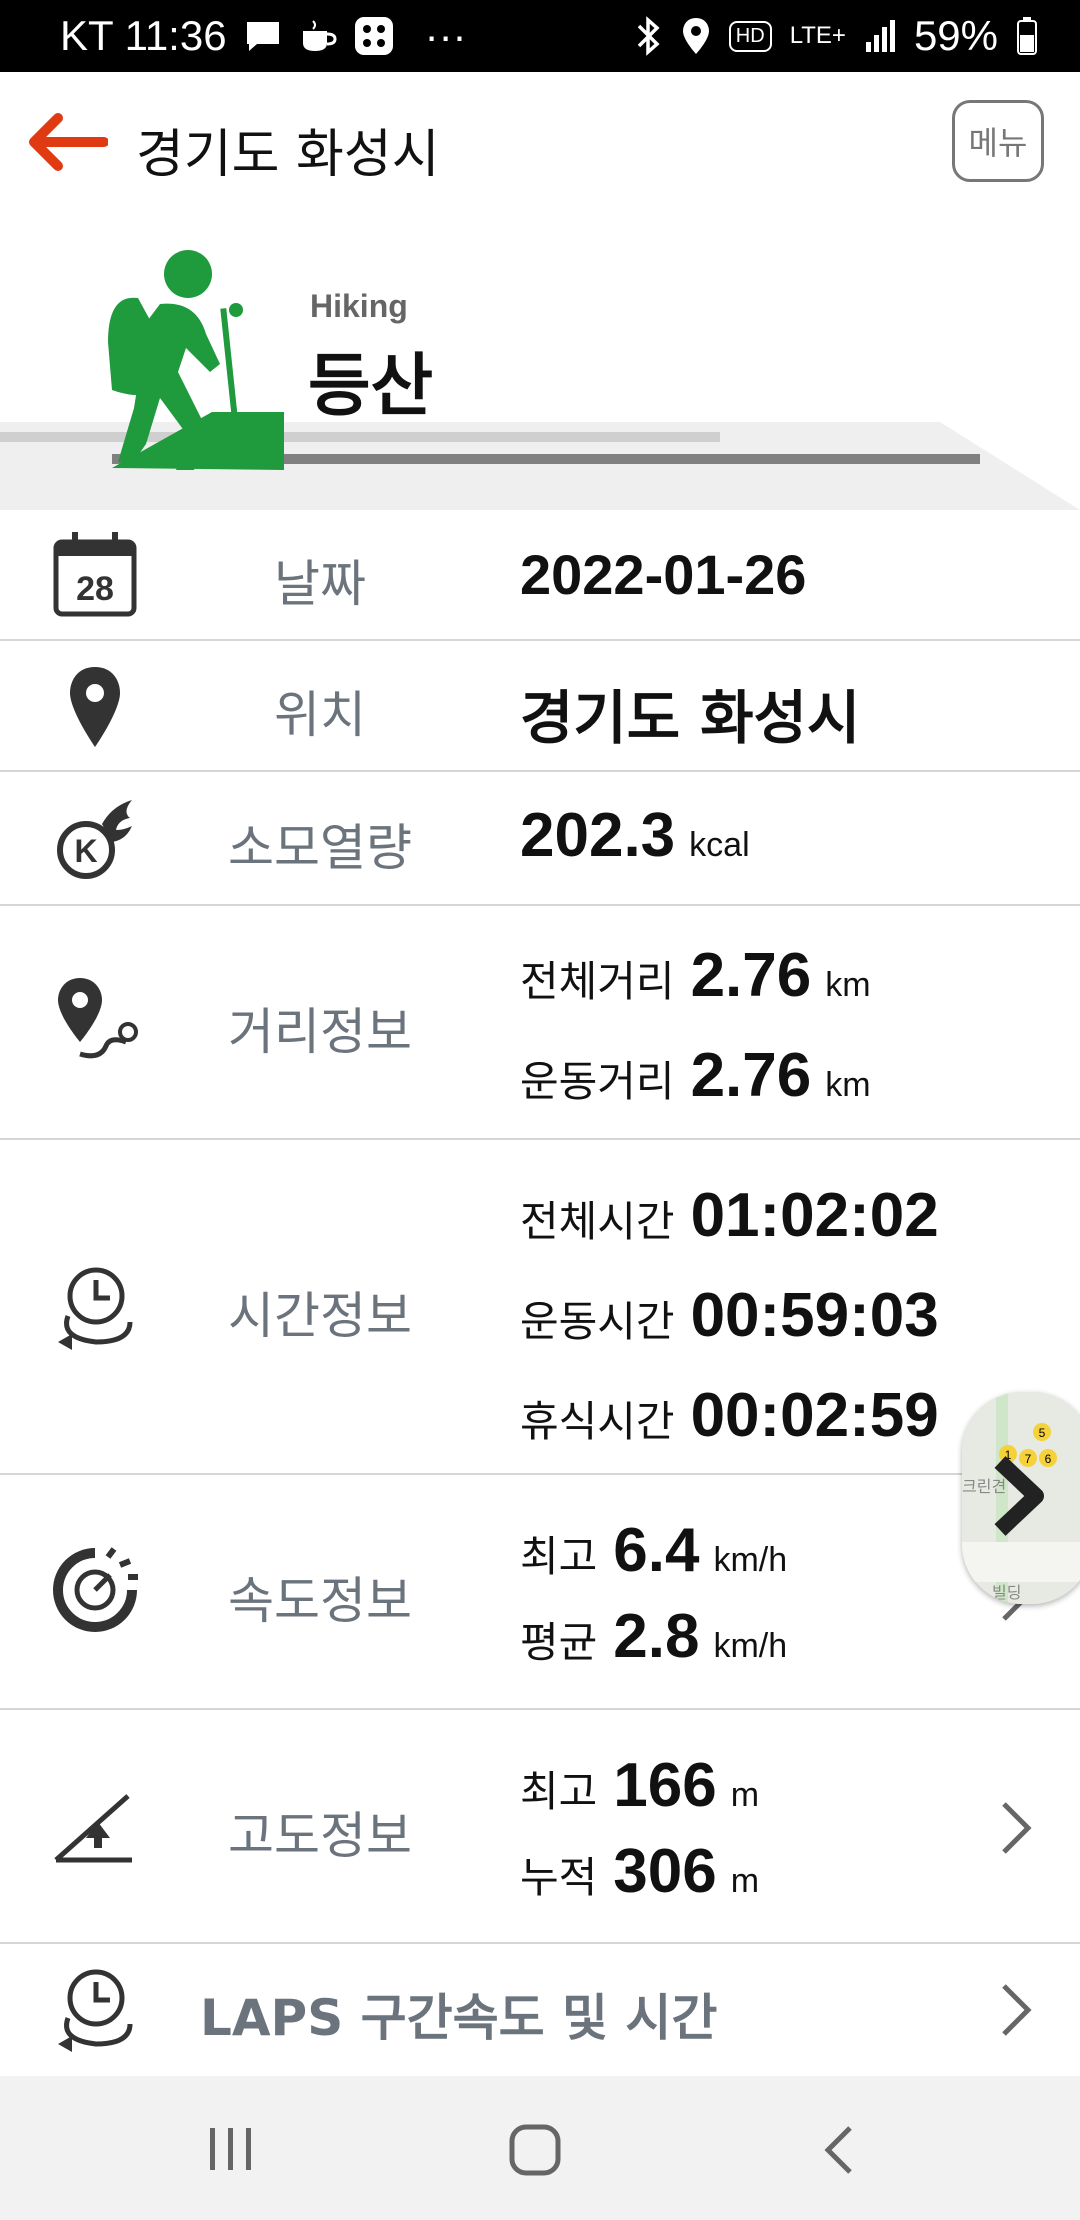  What do you see at coordinates (1027, 36) in the screenshot?
I see `battery-icon` at bounding box center [1027, 36].